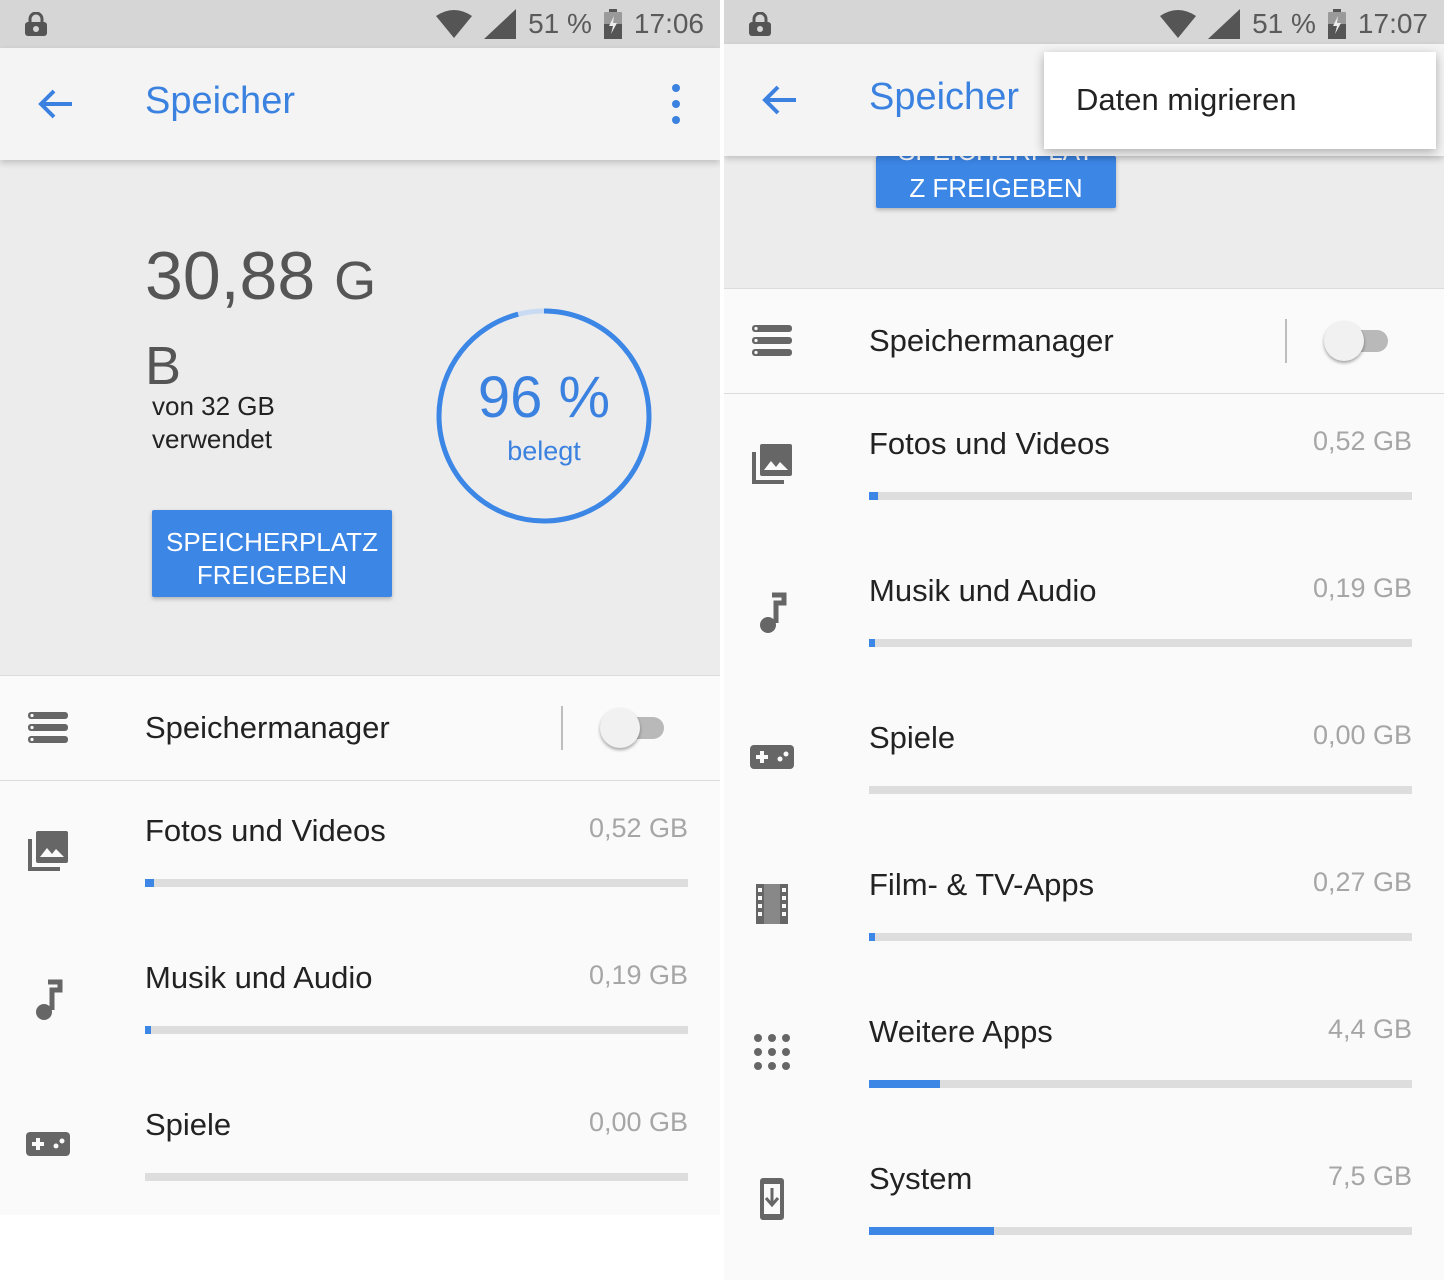 The width and height of the screenshot is (1451, 1280). Describe the element at coordinates (996, 182) in the screenshot. I see `free-up-space-button: SPEICHERPLAT Z FREIGEBEN` at that location.